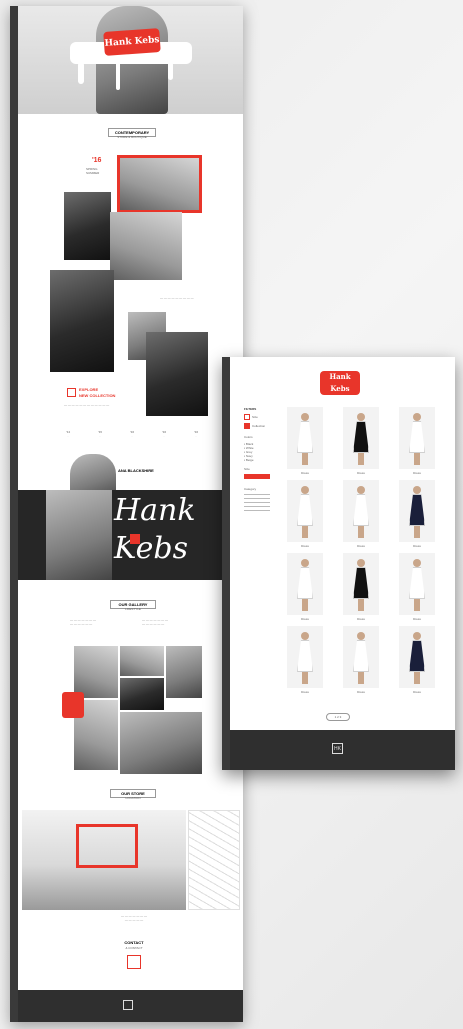 This screenshot has height=1029, width=463. I want to click on pager: 1 2 3, so click(338, 717).